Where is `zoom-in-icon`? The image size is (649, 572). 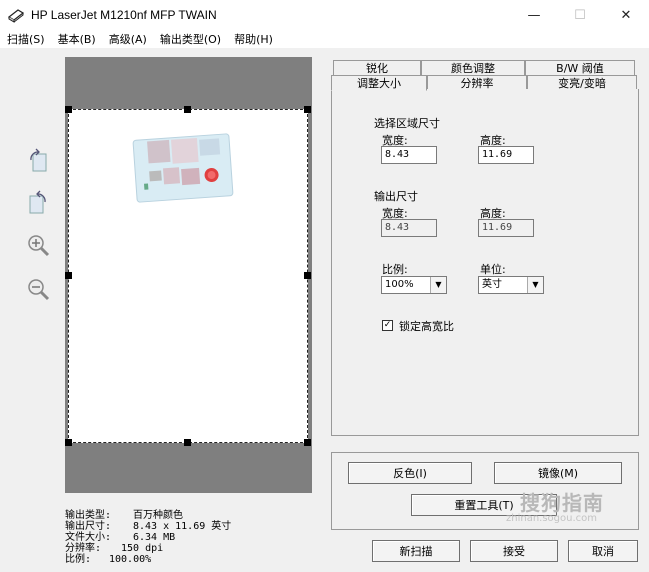 zoom-in-icon is located at coordinates (39, 246).